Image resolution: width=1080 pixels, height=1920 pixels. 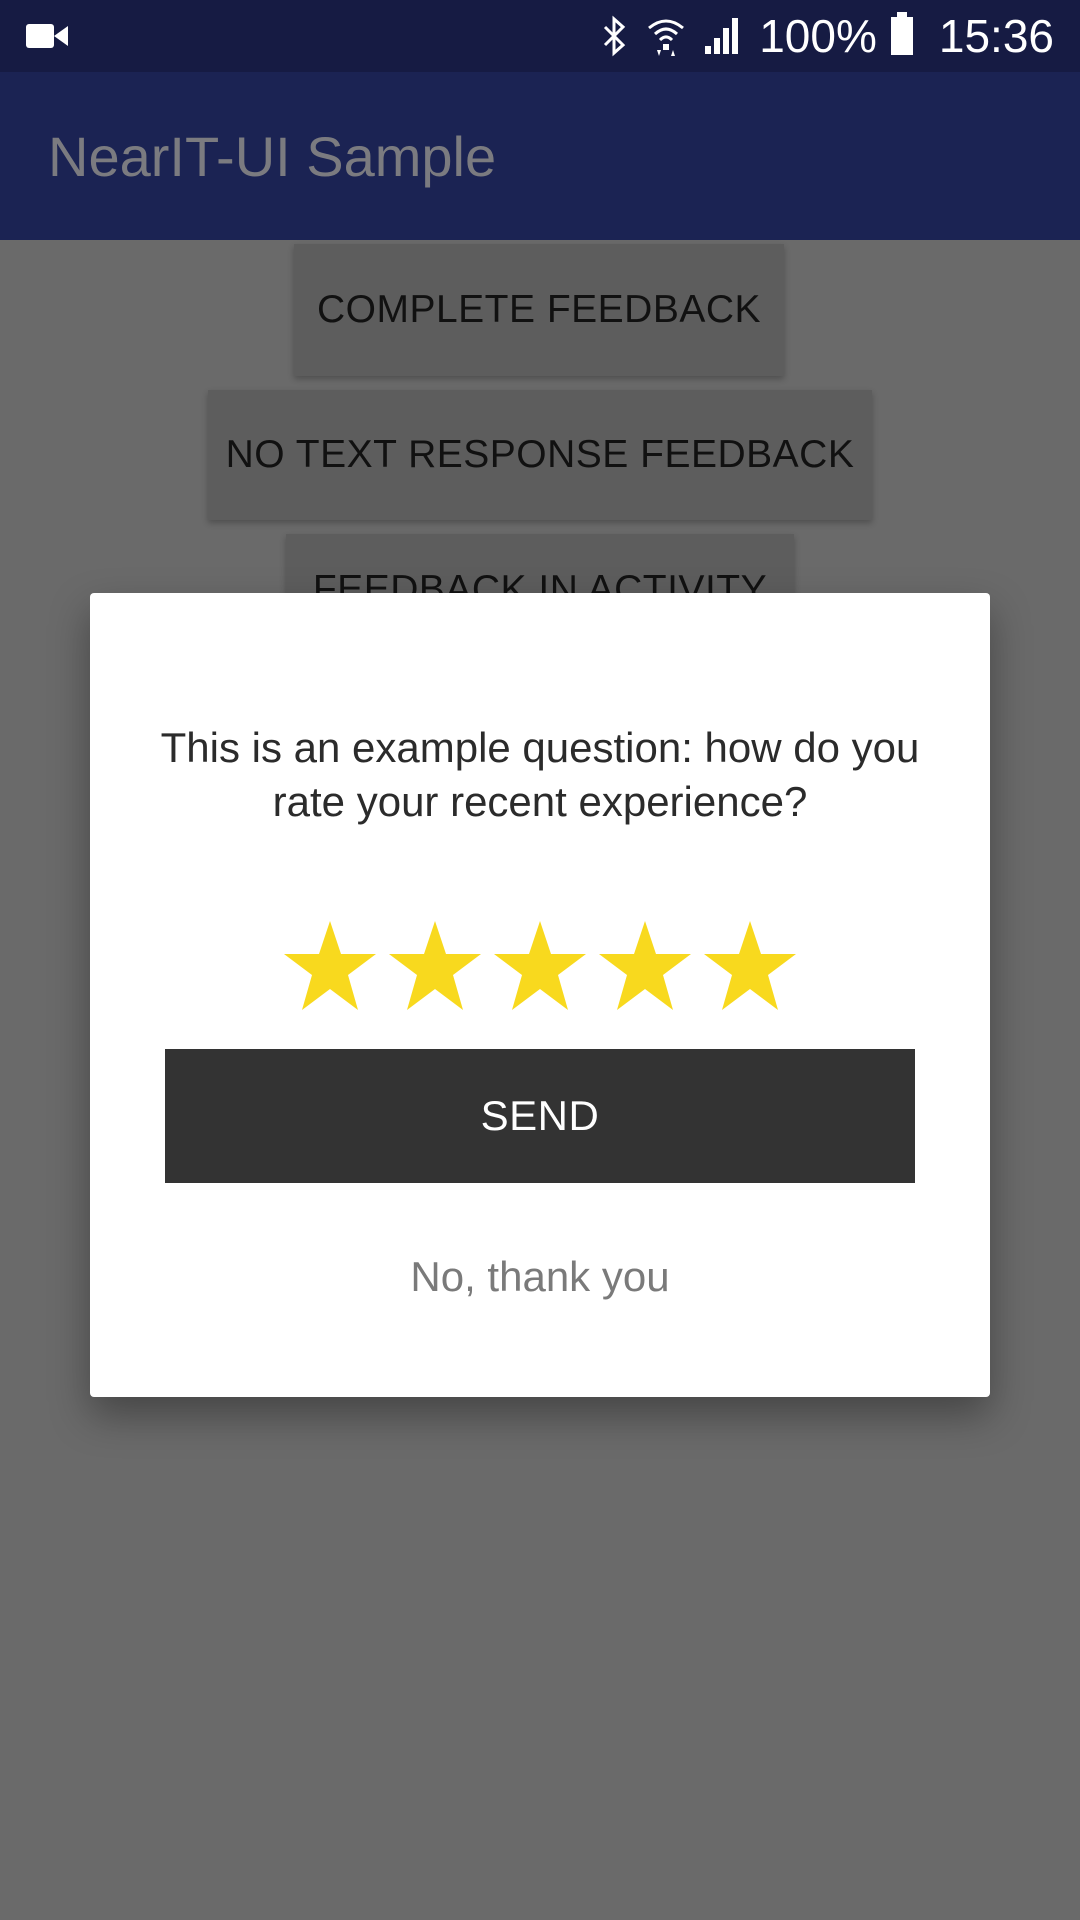 What do you see at coordinates (540, 1277) in the screenshot?
I see `no-thank-you-button: No, thank you` at bounding box center [540, 1277].